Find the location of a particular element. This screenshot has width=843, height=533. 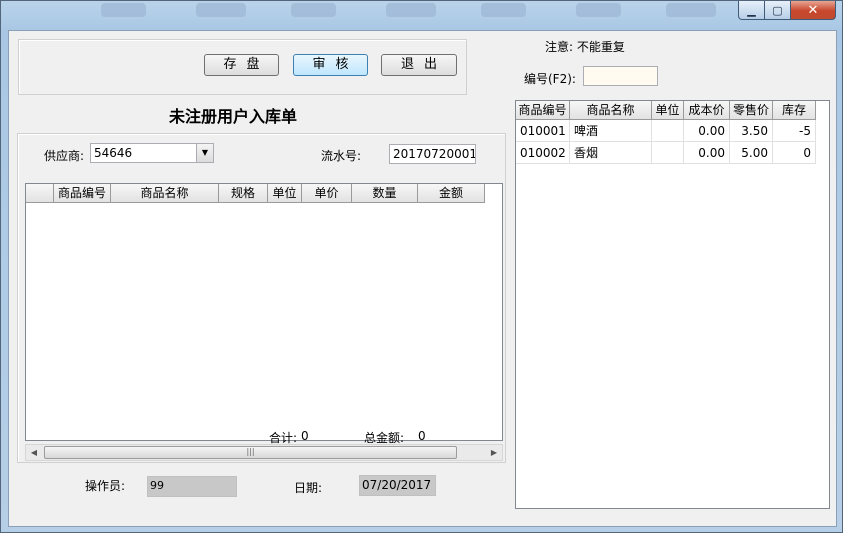

operator-label: 操作员: is located at coordinates (105, 486).